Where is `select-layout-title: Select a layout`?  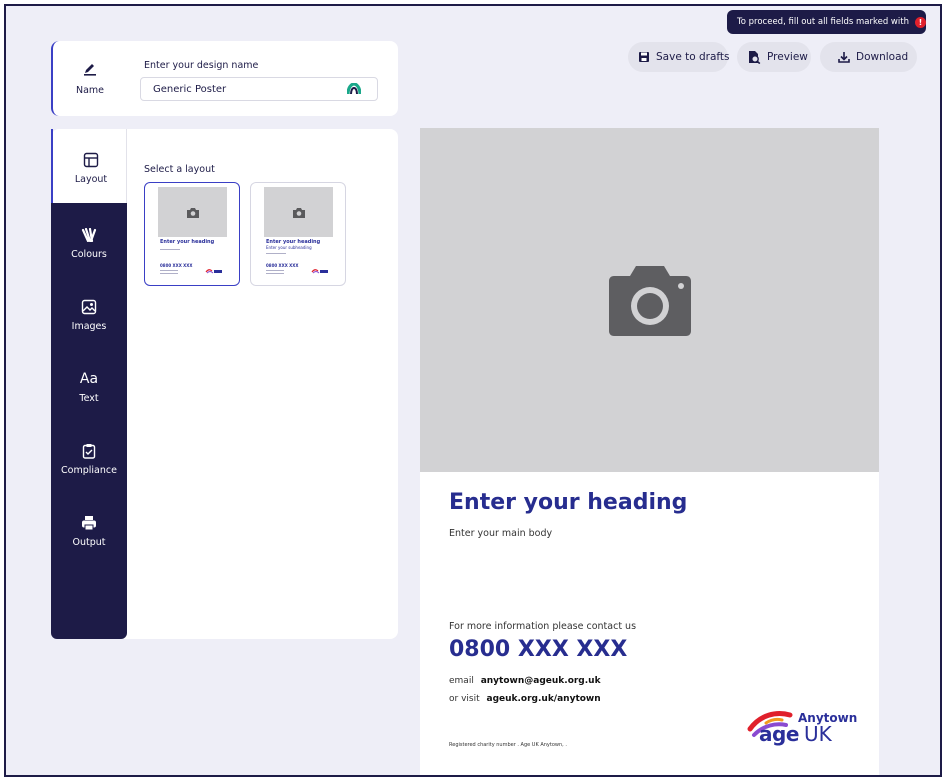 select-layout-title: Select a layout is located at coordinates (179, 169).